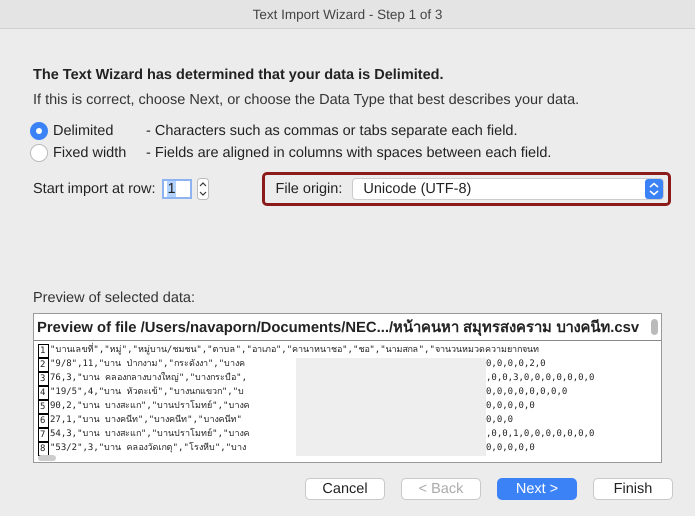 The image size is (695, 516). Describe the element at coordinates (97, 131) in the screenshot. I see `radio-label: Delimited` at that location.